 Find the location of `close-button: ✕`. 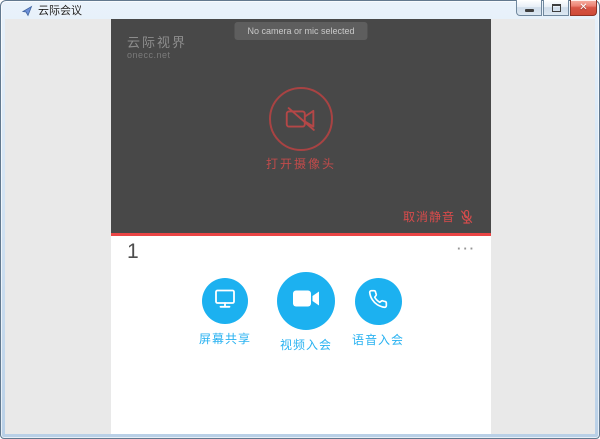

close-button: ✕ is located at coordinates (583, 8).